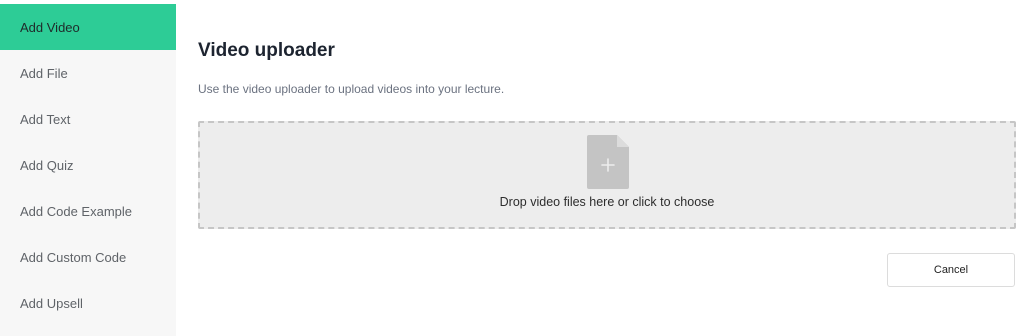  I want to click on sidebar-item-label: Add Video, so click(50, 27).